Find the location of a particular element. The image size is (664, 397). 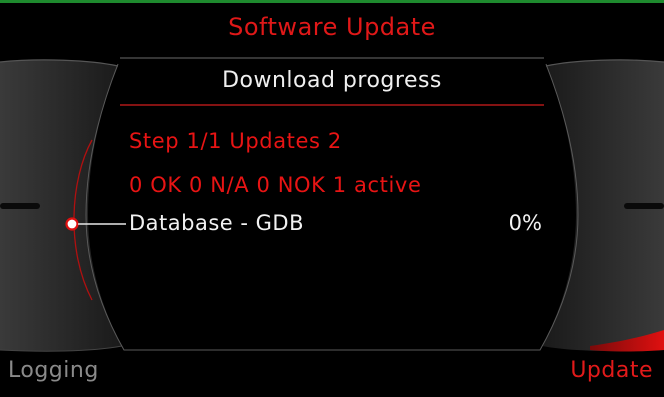

update-item-name: Database - GDB is located at coordinates (216, 223).